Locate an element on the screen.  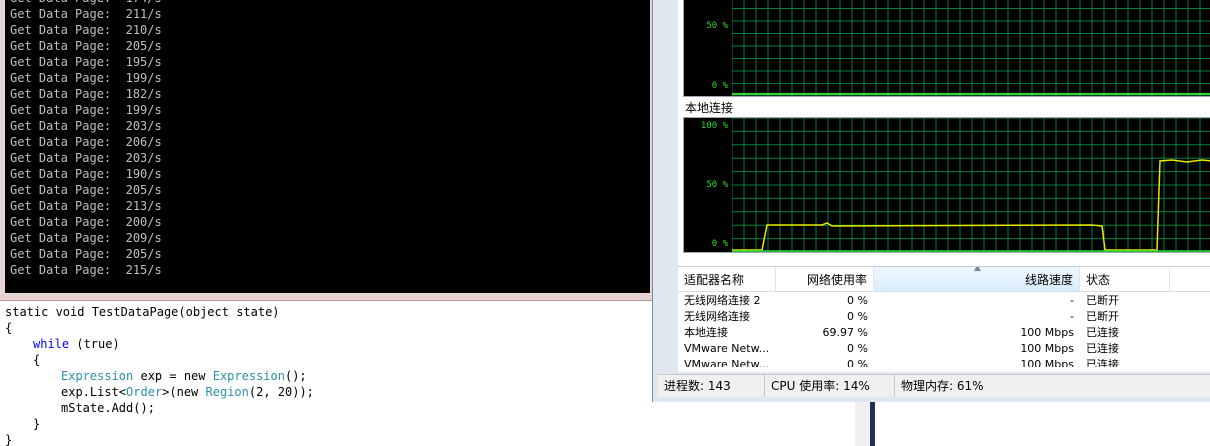
console-line: Get Data Page: 182/s is located at coordinates (86, 94).